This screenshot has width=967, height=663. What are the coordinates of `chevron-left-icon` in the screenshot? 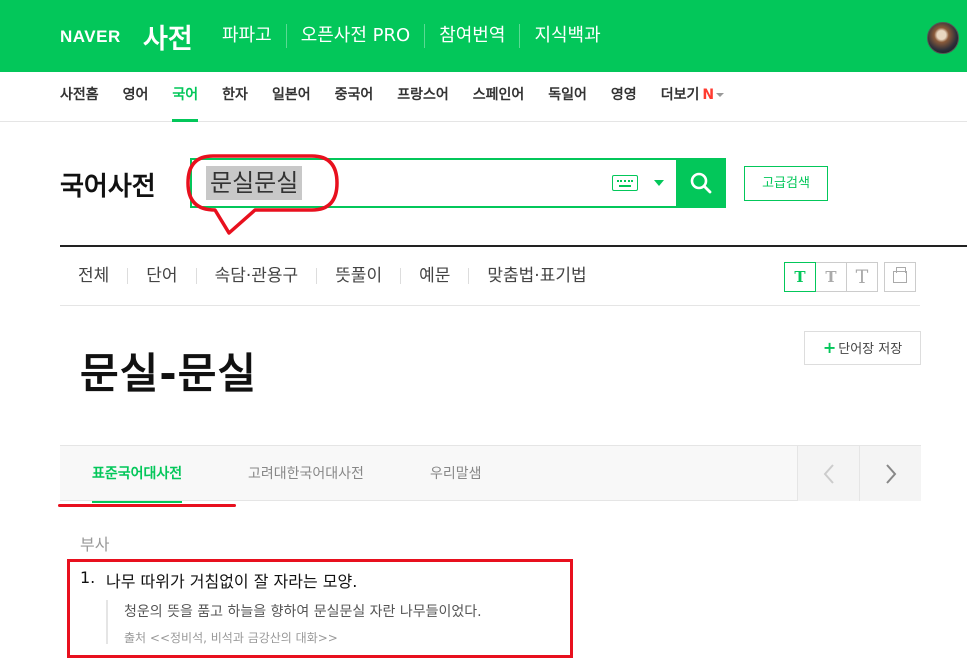 It's located at (828, 474).